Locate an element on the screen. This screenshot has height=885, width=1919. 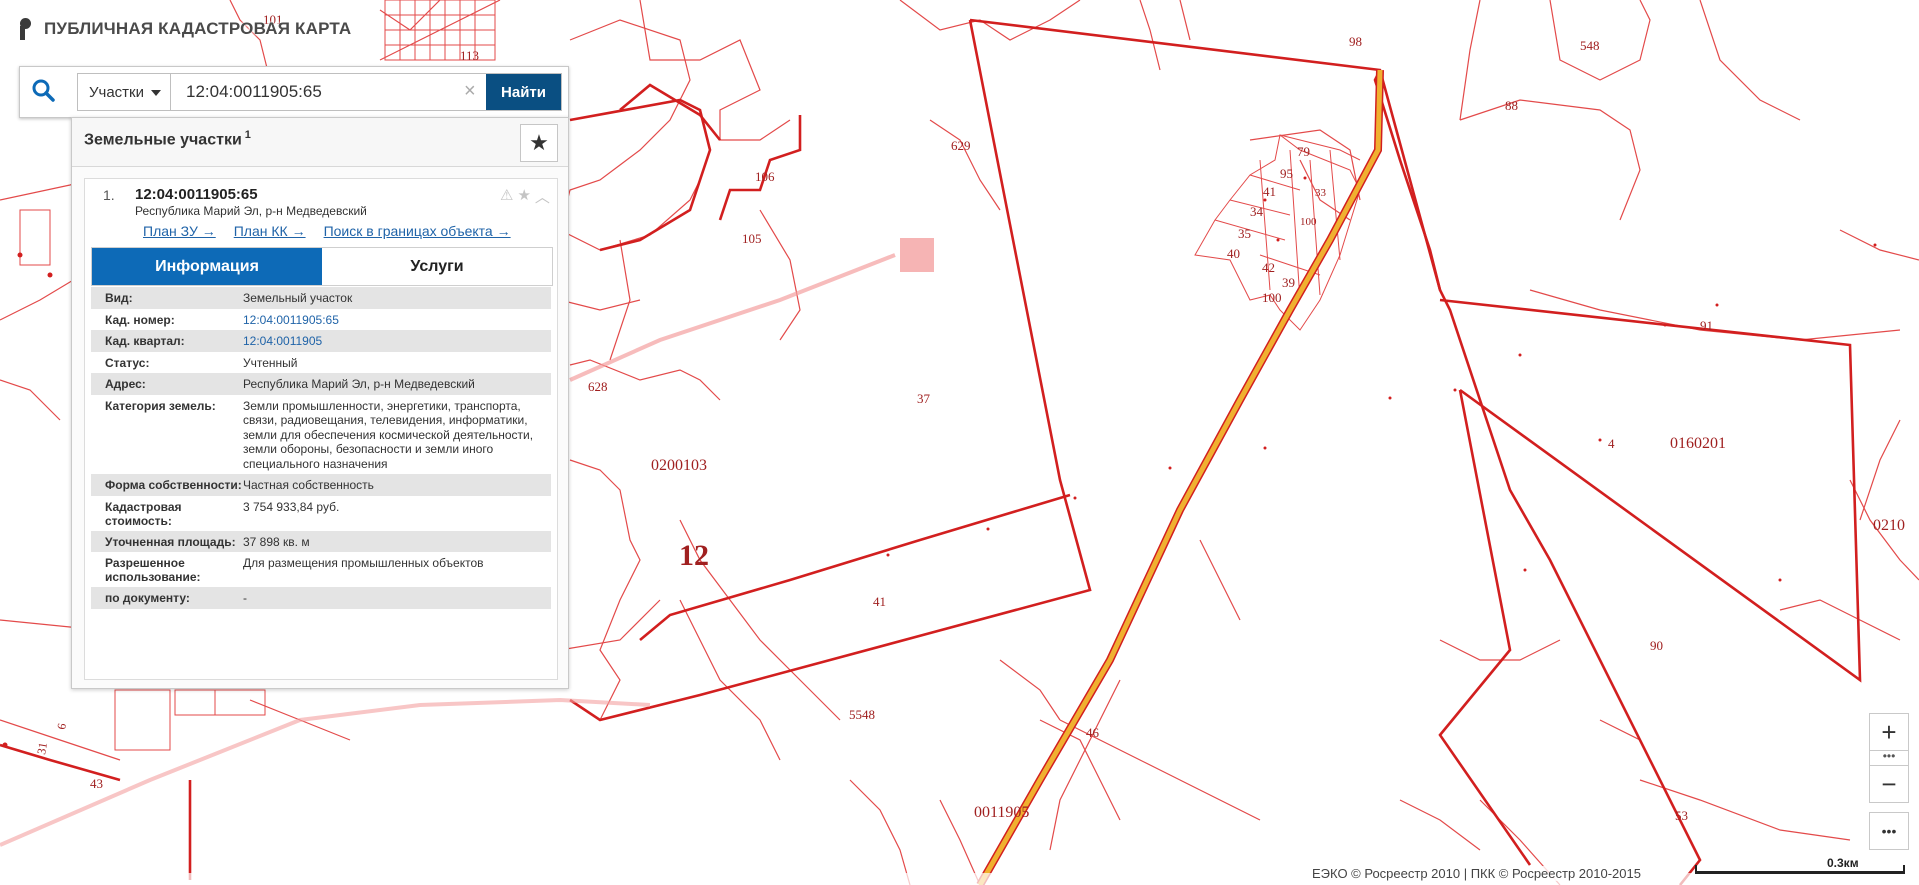
info-value: 37 898 кв. м is located at coordinates (276, 541).